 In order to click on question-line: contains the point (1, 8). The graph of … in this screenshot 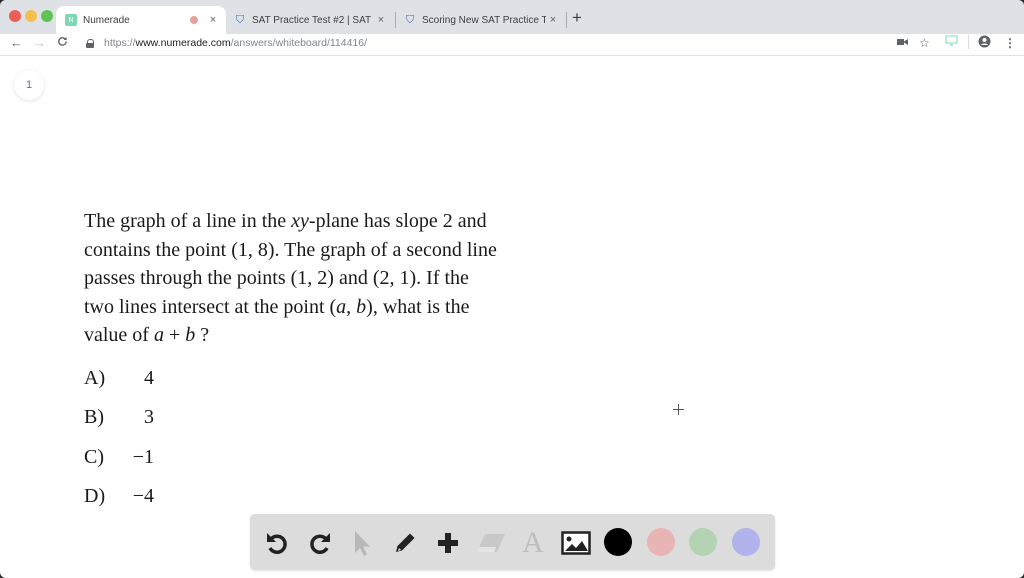, I will do `click(290, 249)`.